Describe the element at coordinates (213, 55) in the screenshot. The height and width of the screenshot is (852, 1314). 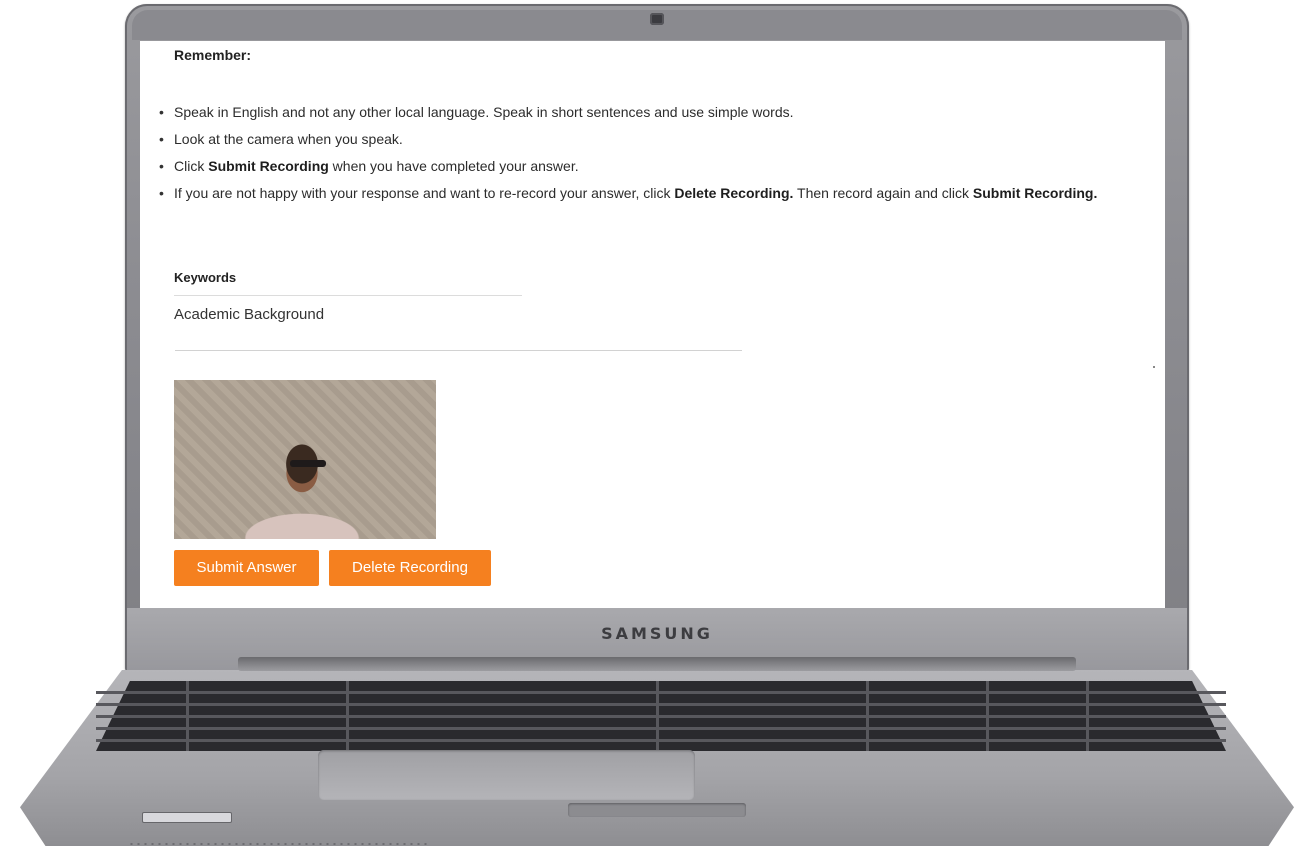
I see `remember-heading: Remember:` at that location.